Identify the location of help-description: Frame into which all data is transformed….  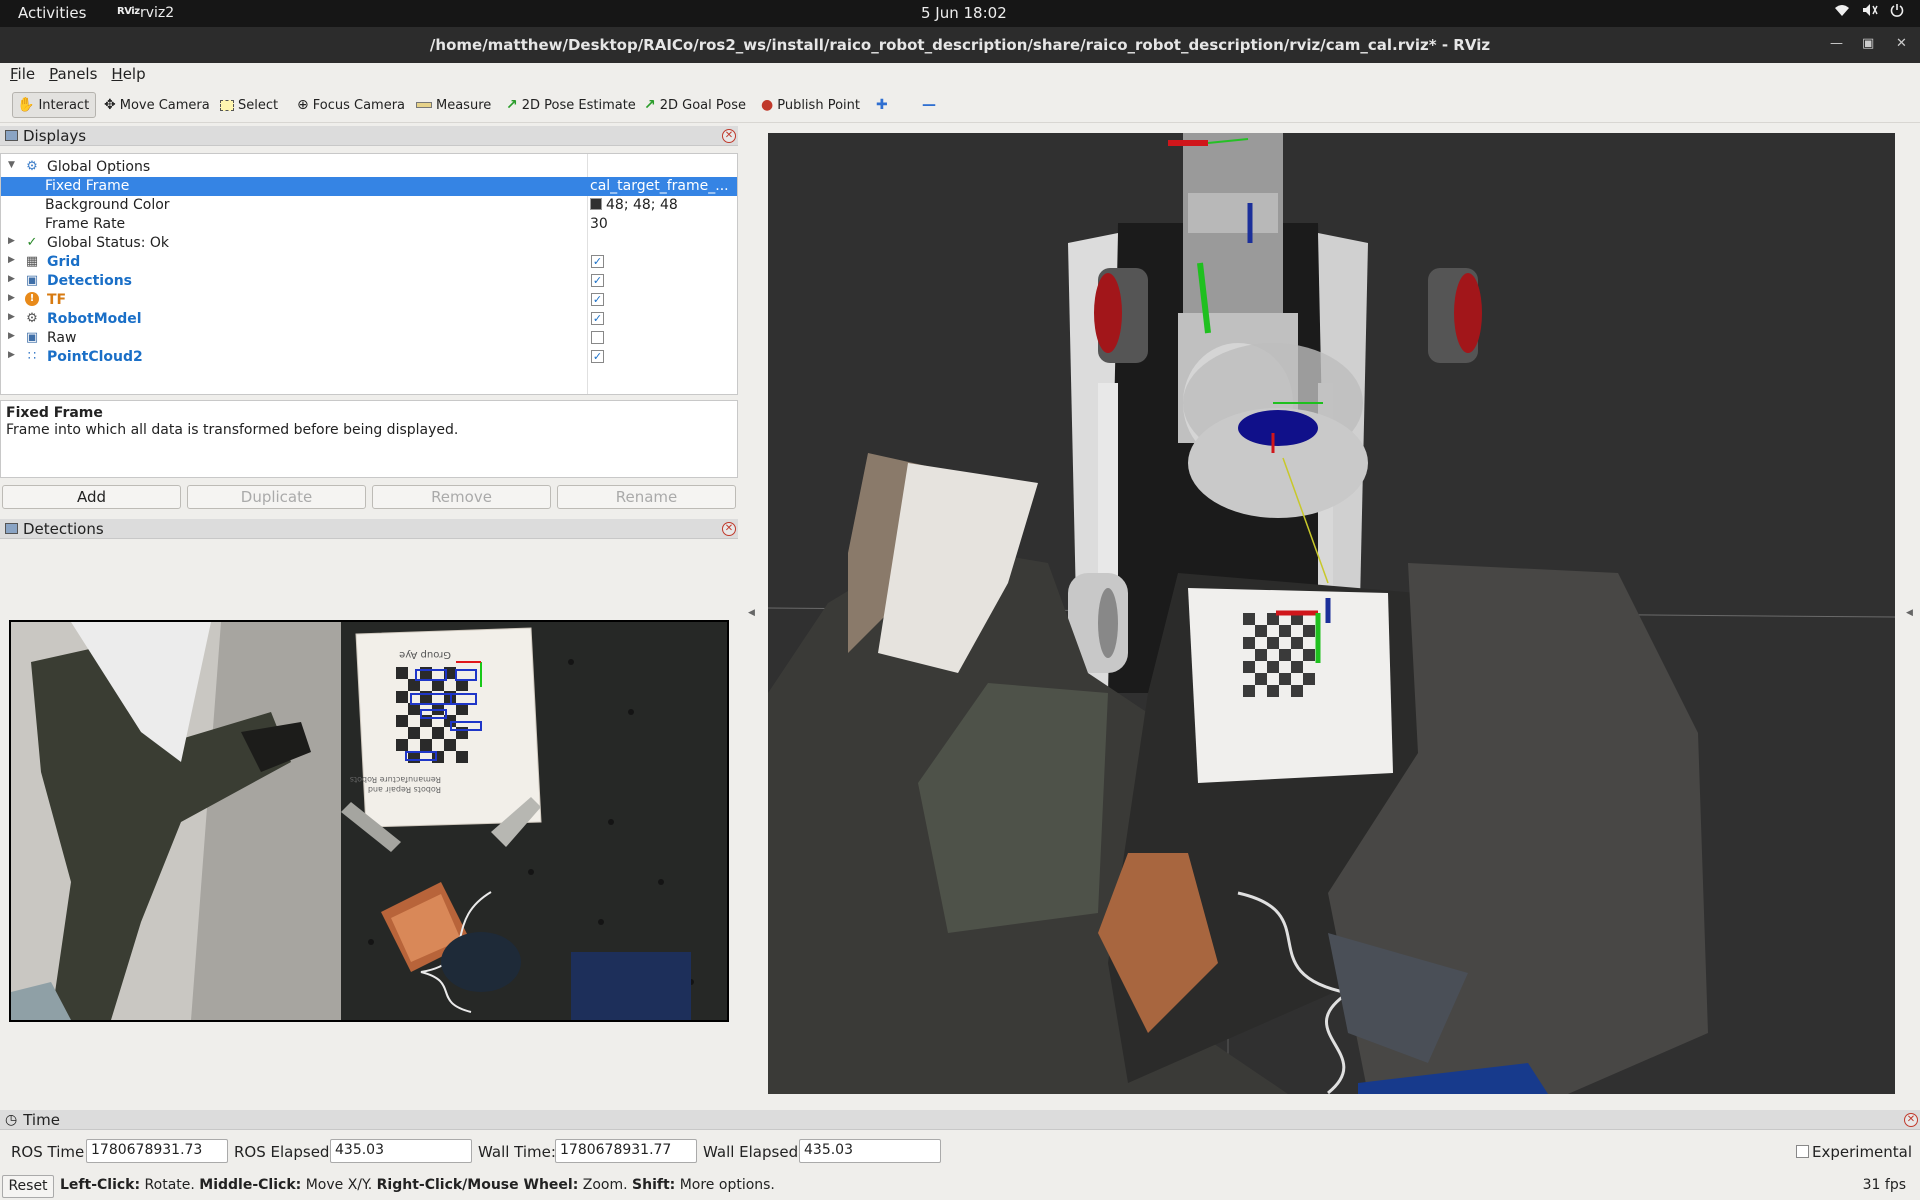
(232, 430).